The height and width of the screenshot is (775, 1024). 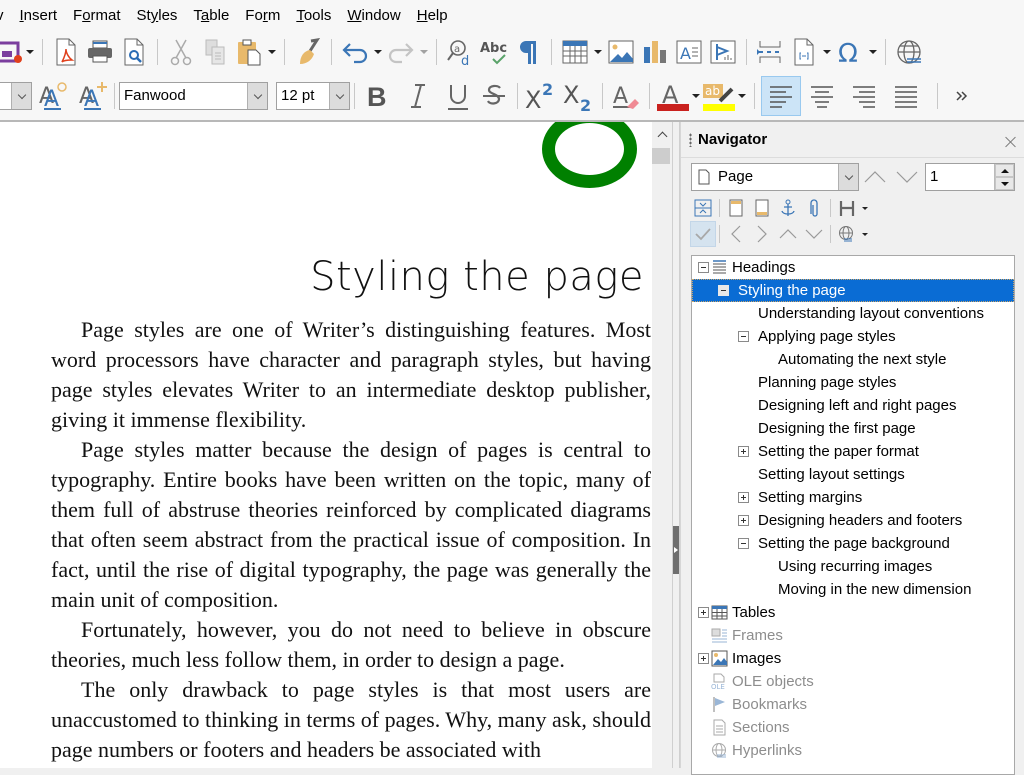 I want to click on hyperlink-icon, so click(x=909, y=52).